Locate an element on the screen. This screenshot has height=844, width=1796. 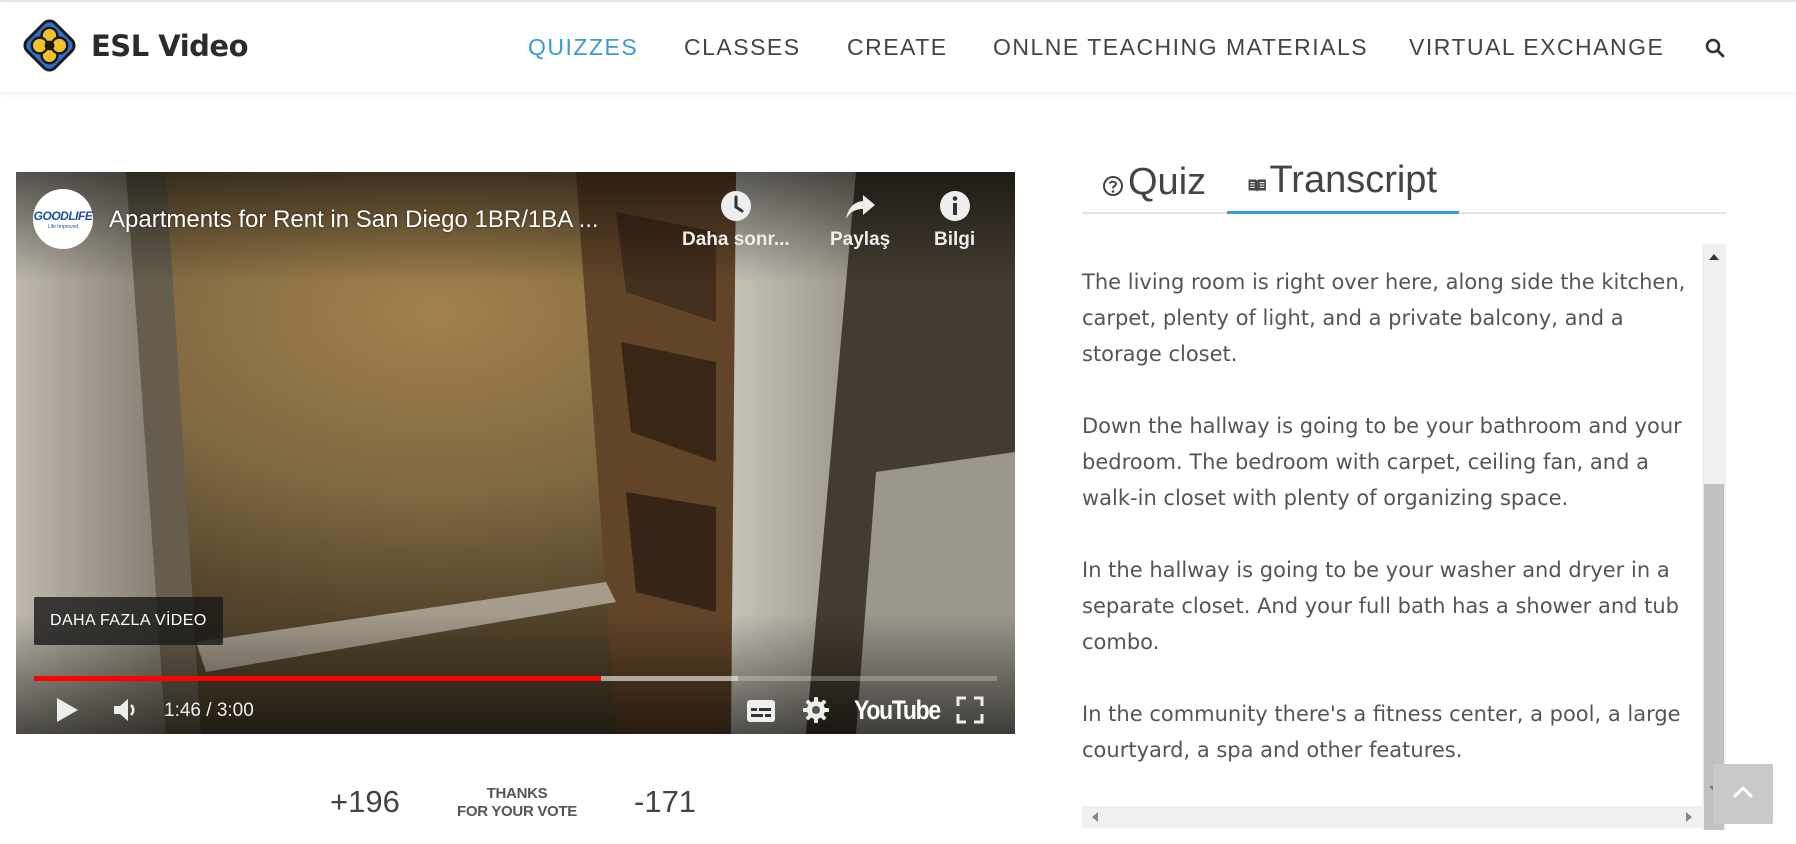
chevron-up-icon is located at coordinates (1743, 792).